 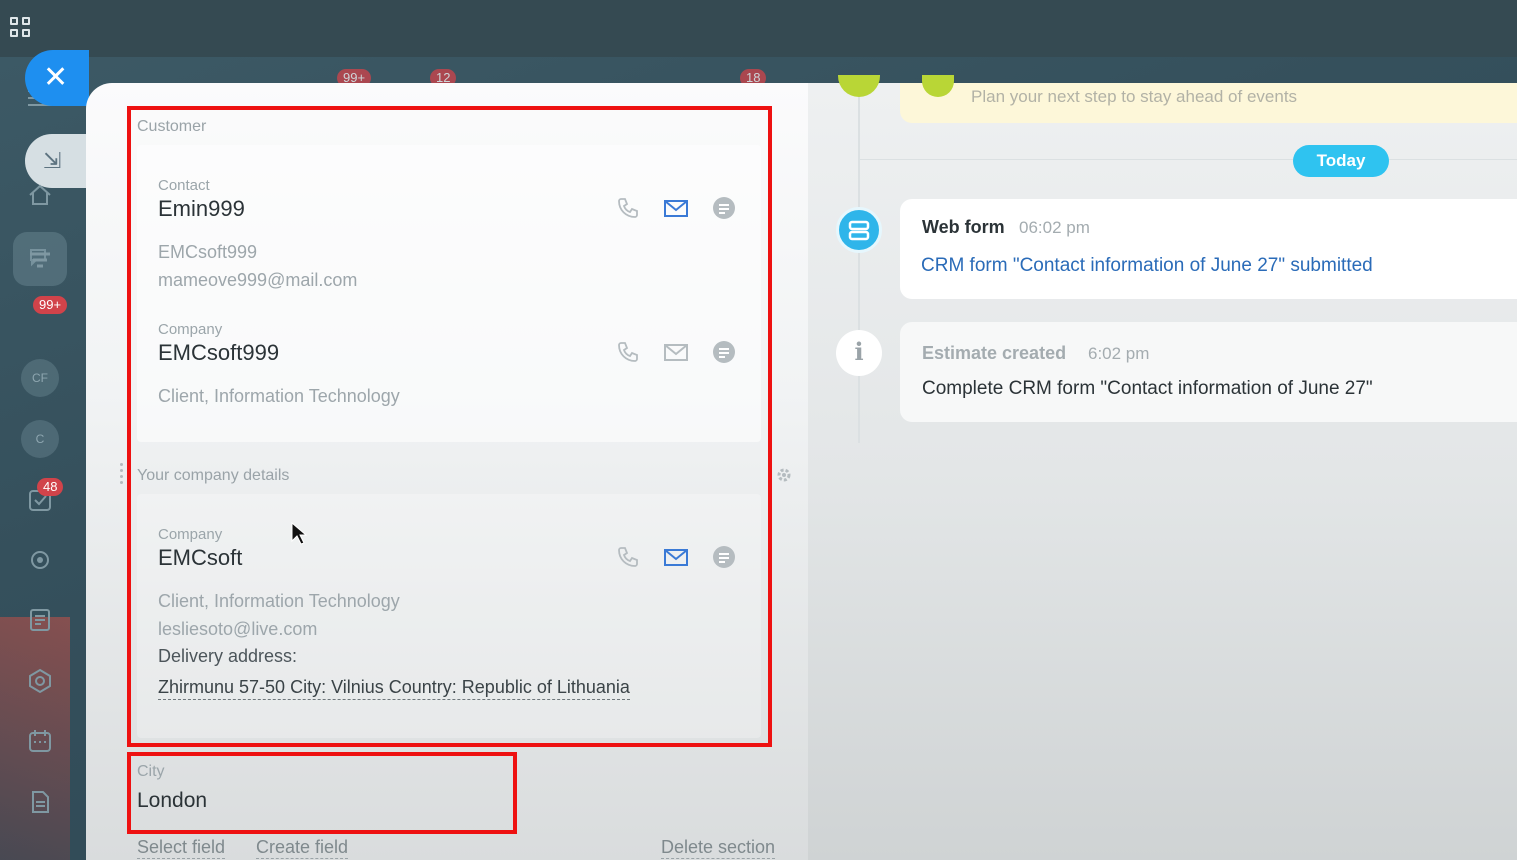 I want to click on timeline-line, so click(x=859, y=263).